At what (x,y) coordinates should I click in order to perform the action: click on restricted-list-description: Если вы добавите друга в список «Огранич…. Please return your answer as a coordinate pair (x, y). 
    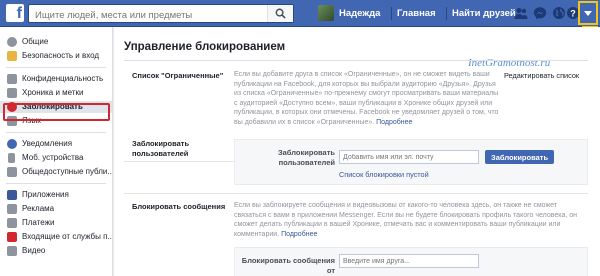
    Looking at the image, I should click on (368, 99).